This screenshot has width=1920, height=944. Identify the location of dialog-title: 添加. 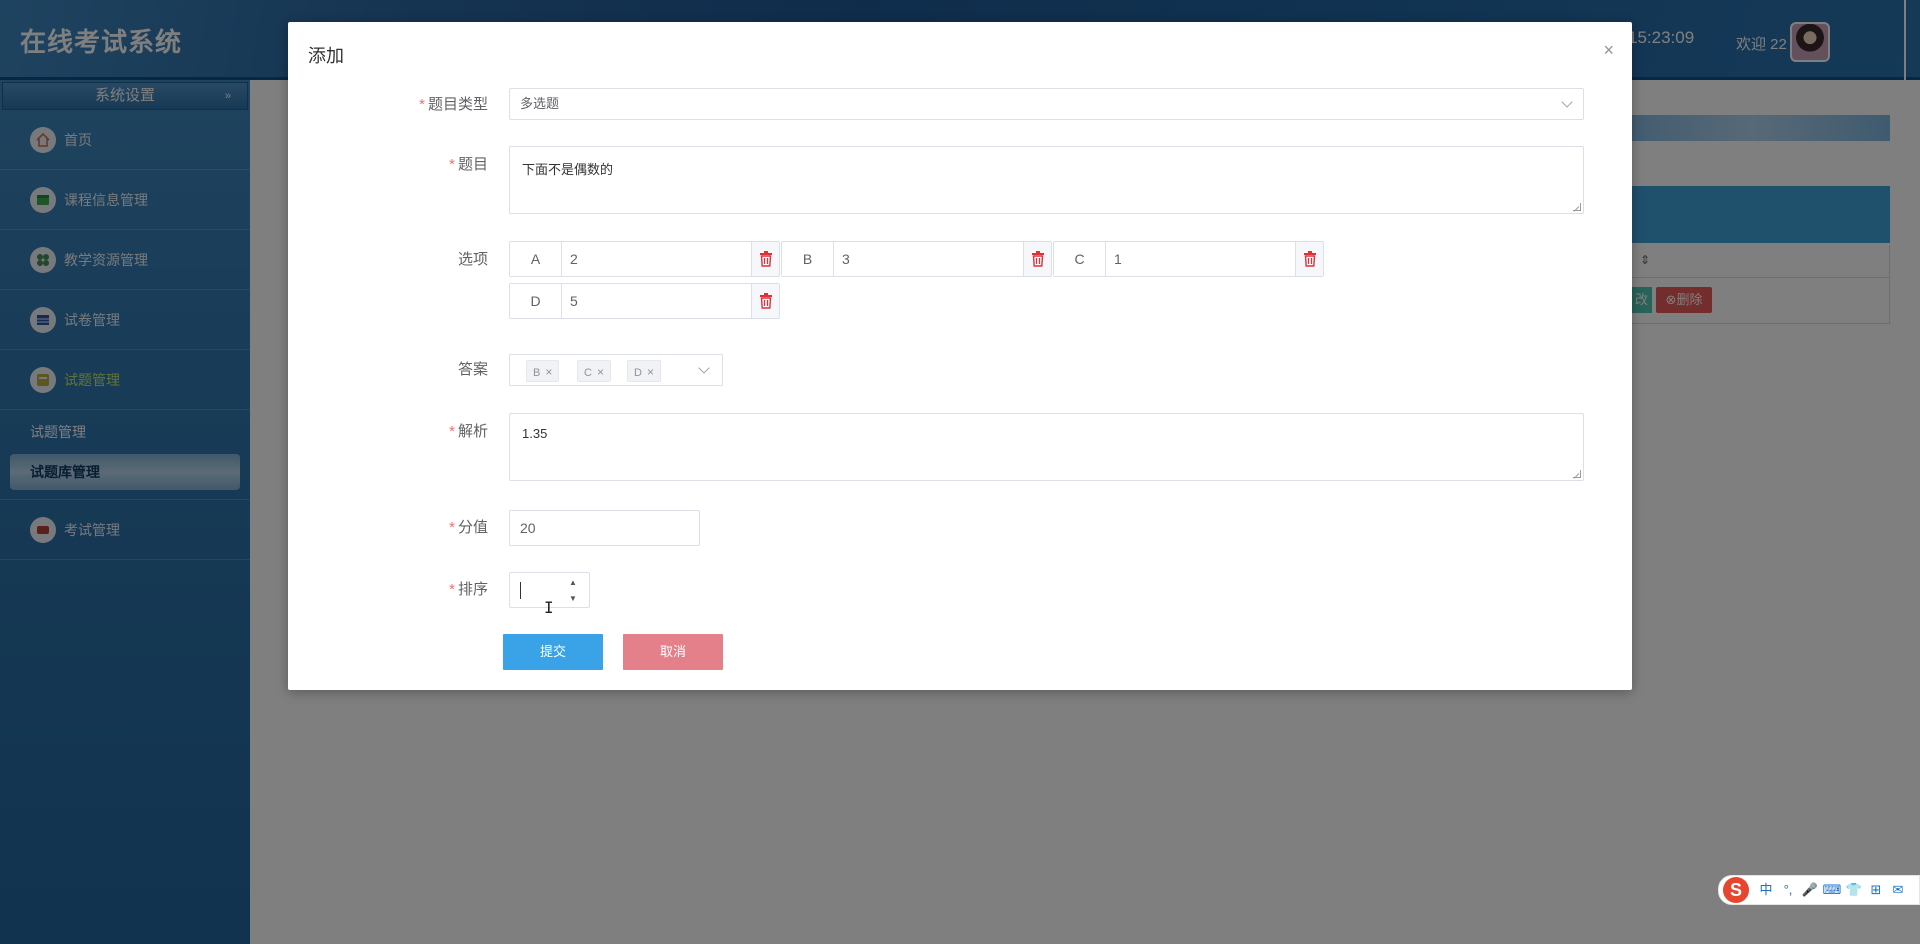
(326, 56).